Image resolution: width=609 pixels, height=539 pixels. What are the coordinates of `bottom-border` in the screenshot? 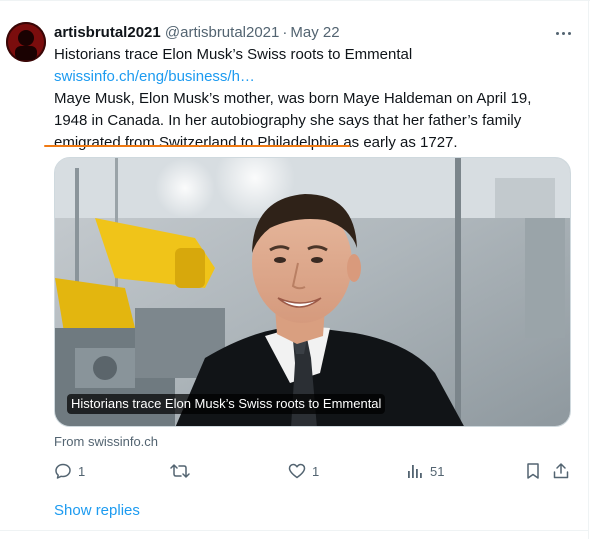 It's located at (294, 530).